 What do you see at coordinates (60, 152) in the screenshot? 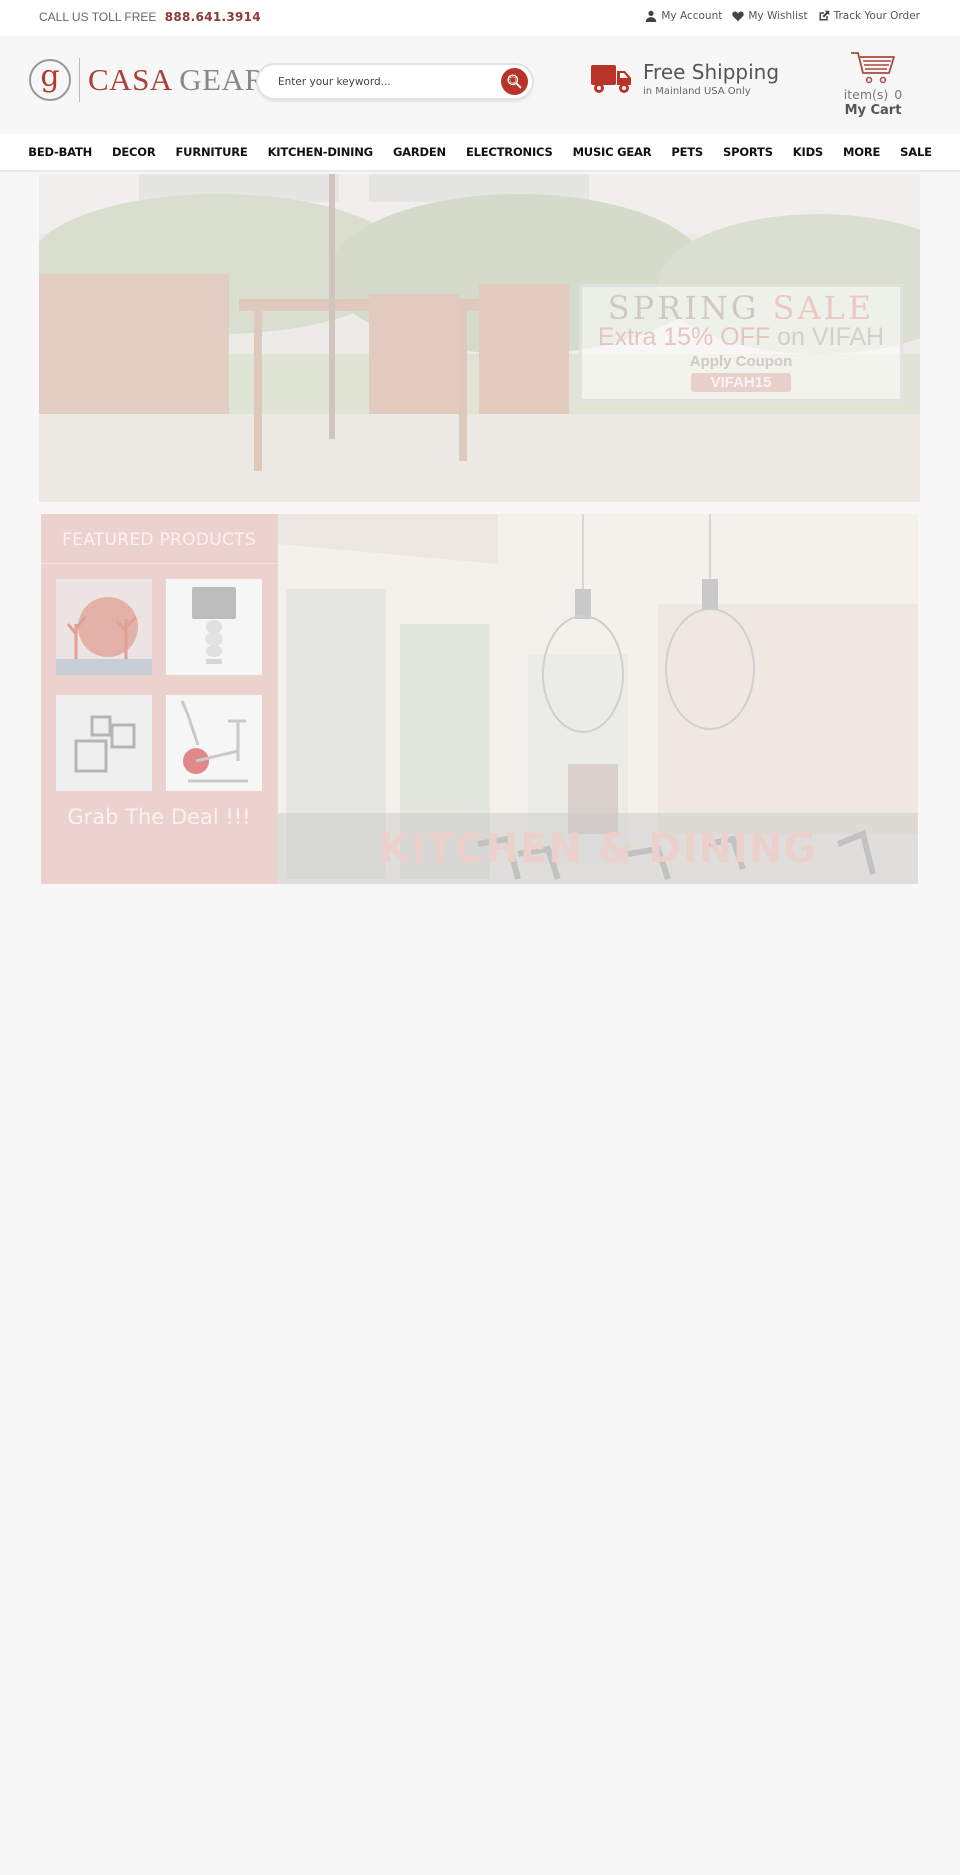
I see `nav-item-bed-bath: BED-BATH` at bounding box center [60, 152].